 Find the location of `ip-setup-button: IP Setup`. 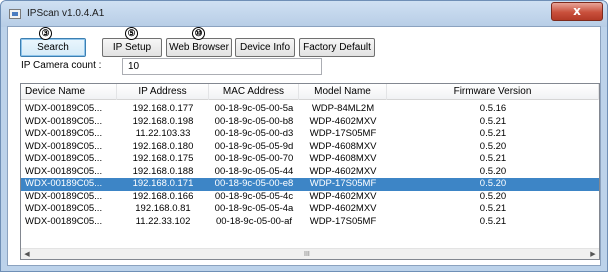

ip-setup-button: IP Setup is located at coordinates (132, 47).